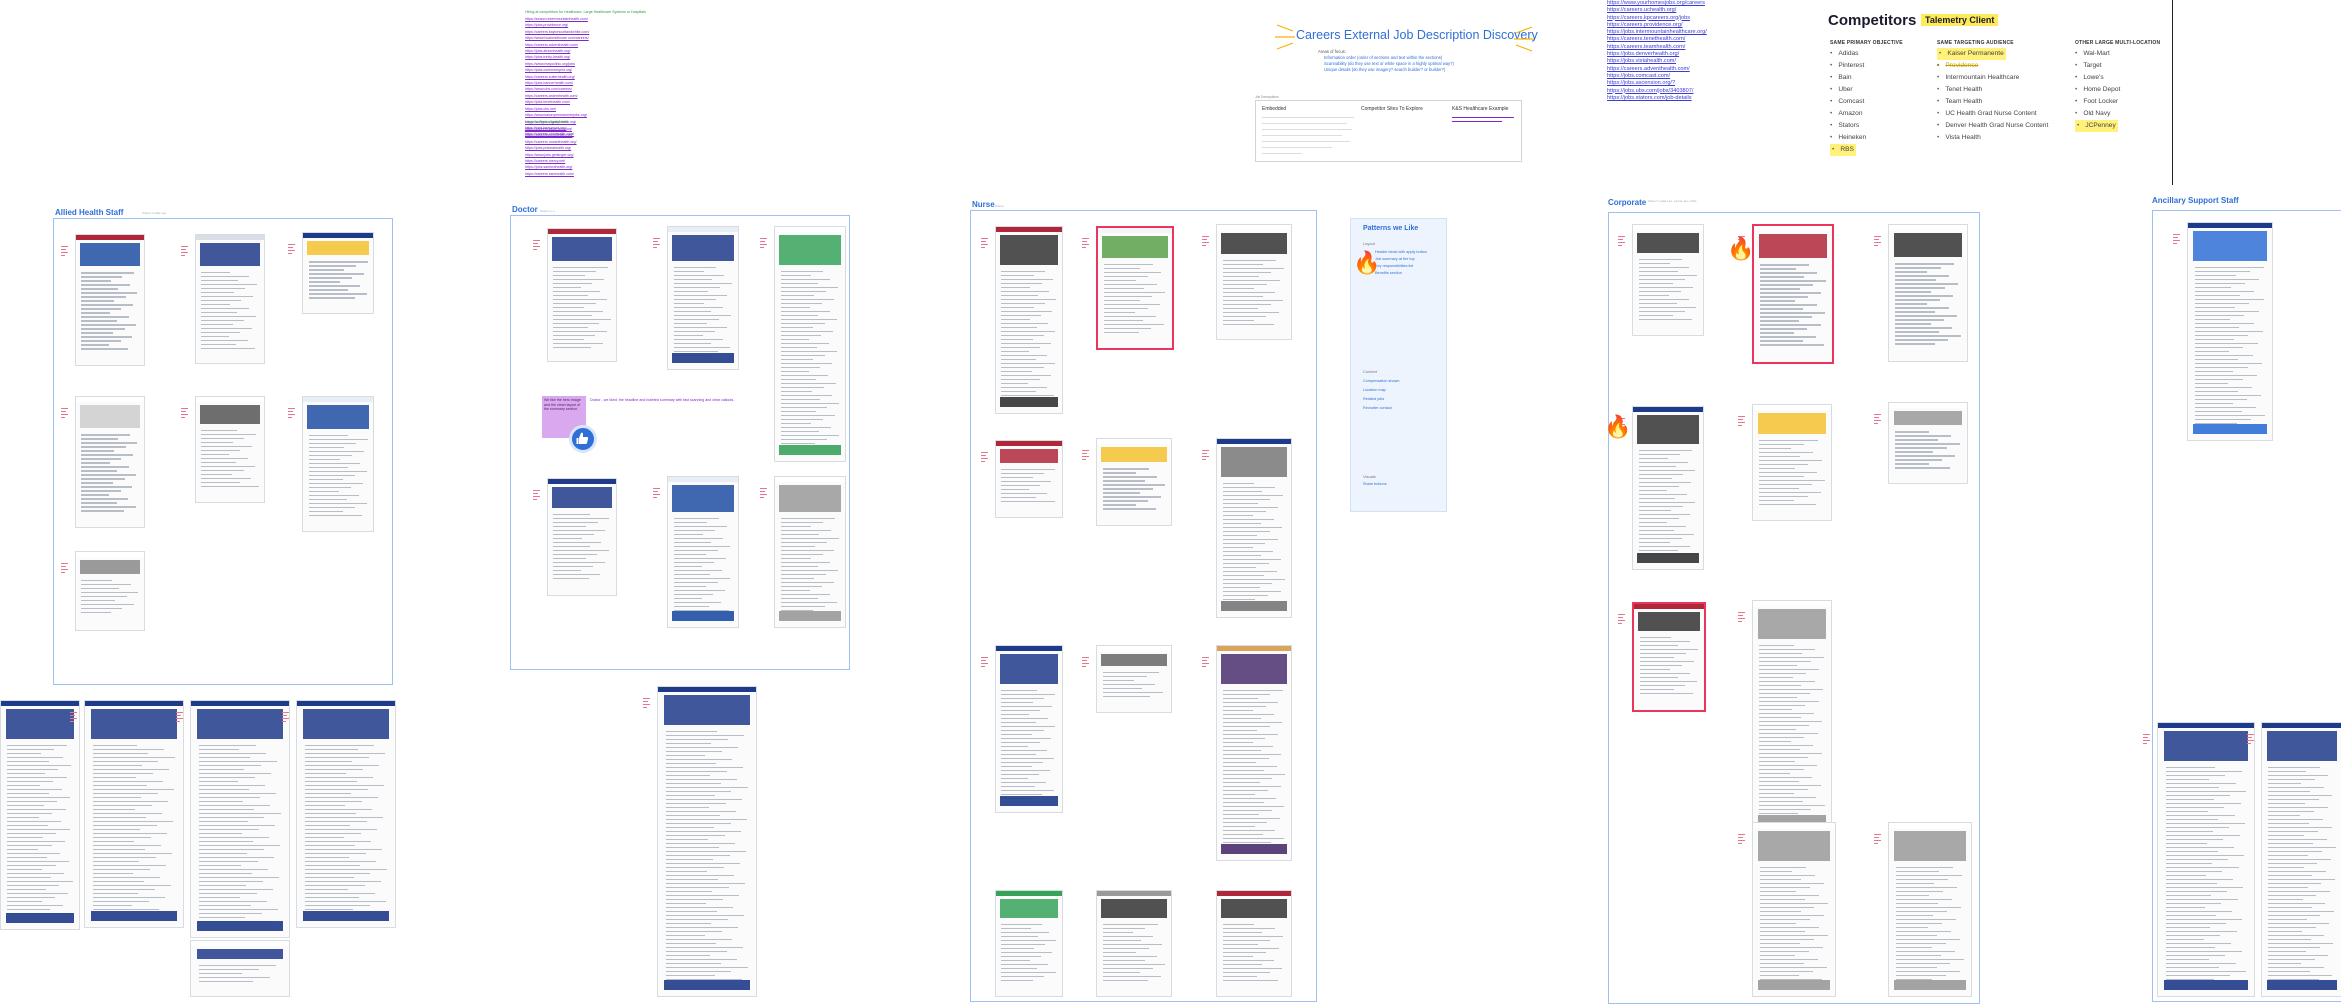 This screenshot has height=1004, width=2341. I want to click on competitor-item: Pinterest, so click(1848, 66).